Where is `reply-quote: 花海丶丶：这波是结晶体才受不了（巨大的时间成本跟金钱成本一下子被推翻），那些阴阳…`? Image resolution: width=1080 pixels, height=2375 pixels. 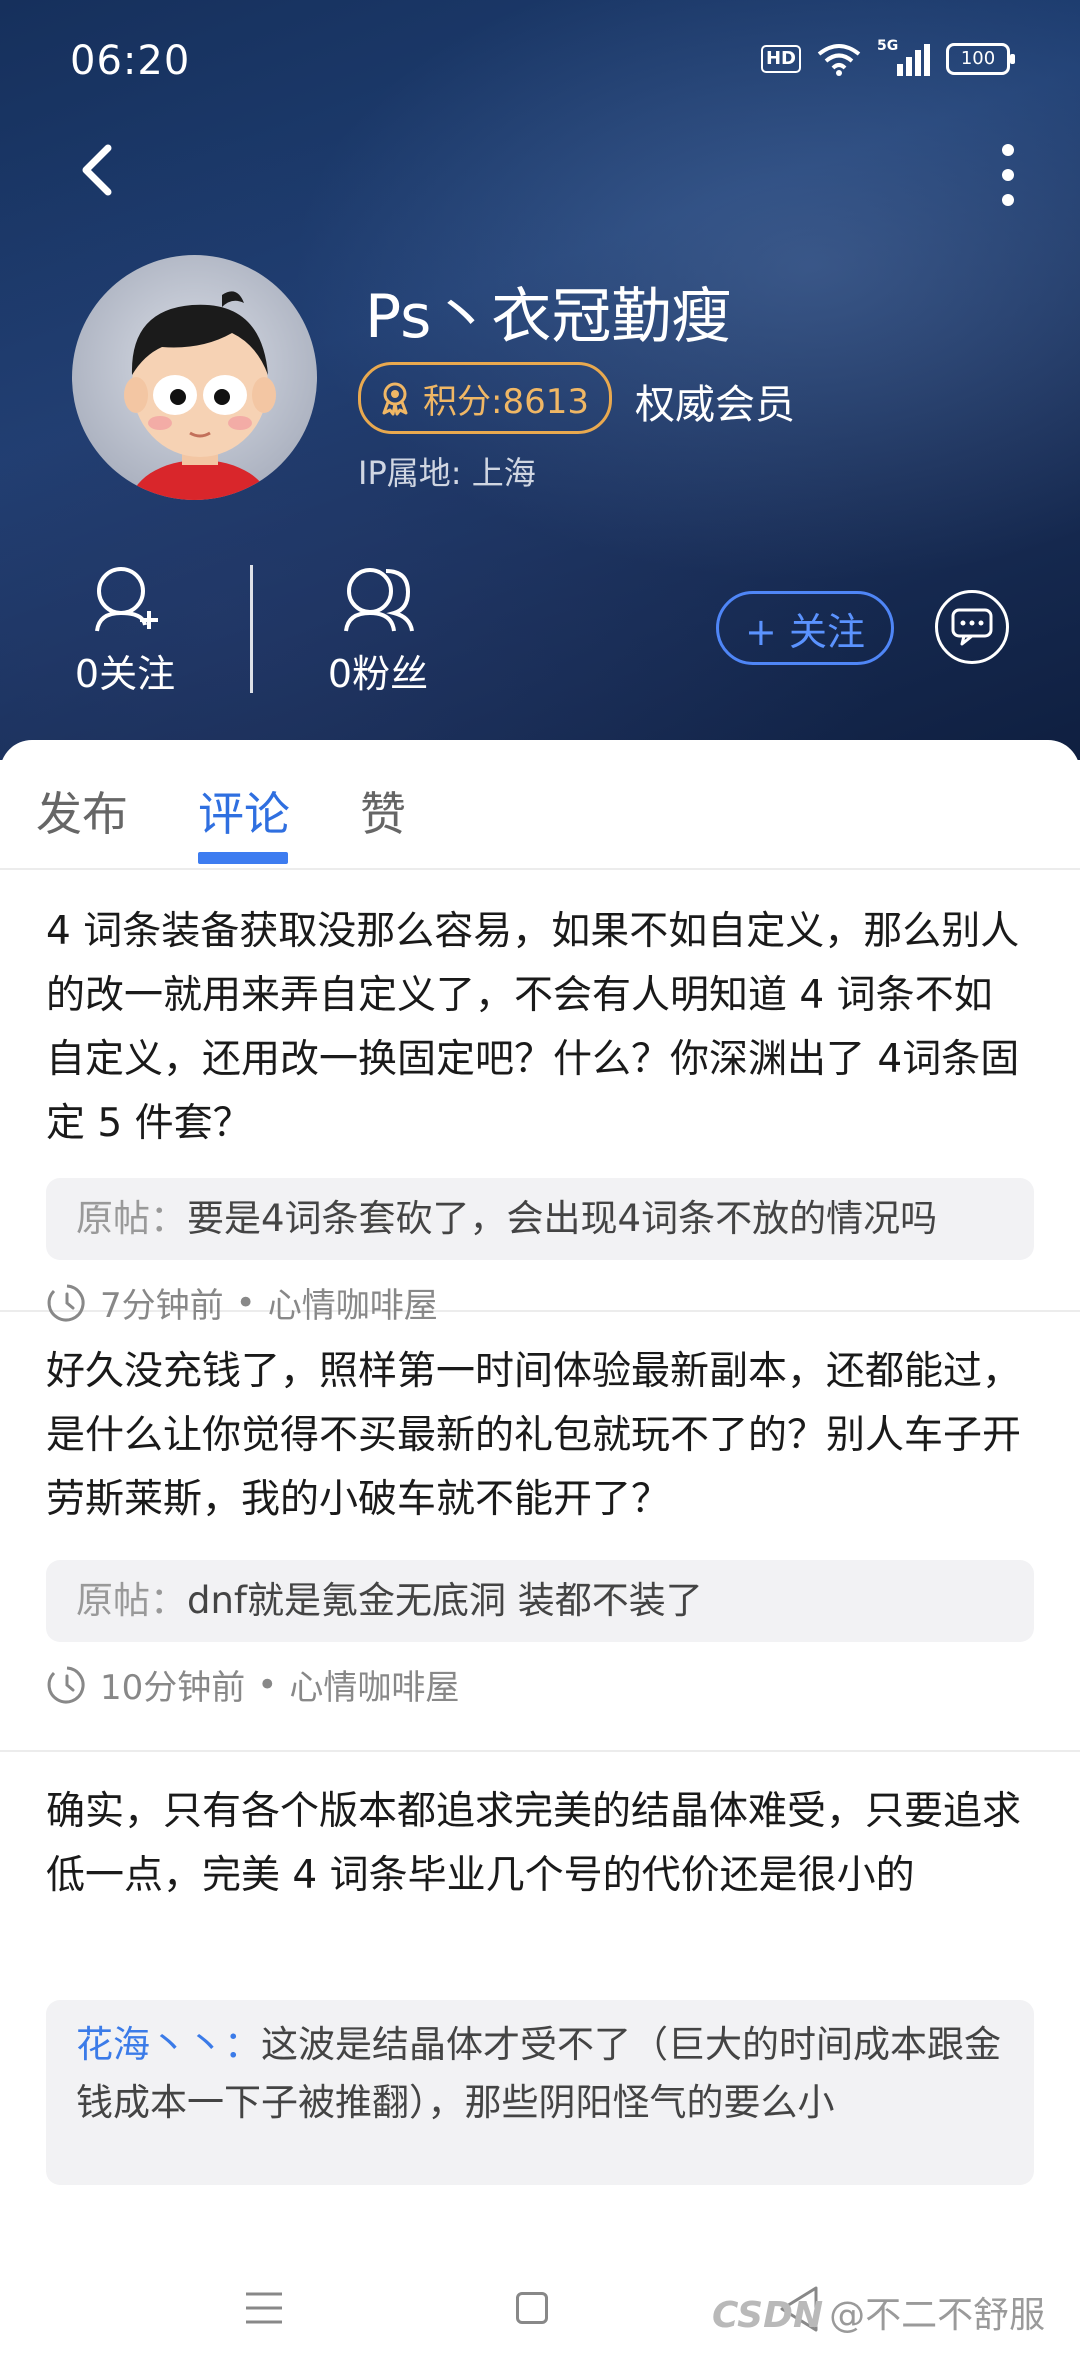
reply-quote: 花海丶丶：这波是结晶体才受不了（巨大的时间成本跟金钱成本一下子被推翻），那些阴阳… is located at coordinates (540, 2092).